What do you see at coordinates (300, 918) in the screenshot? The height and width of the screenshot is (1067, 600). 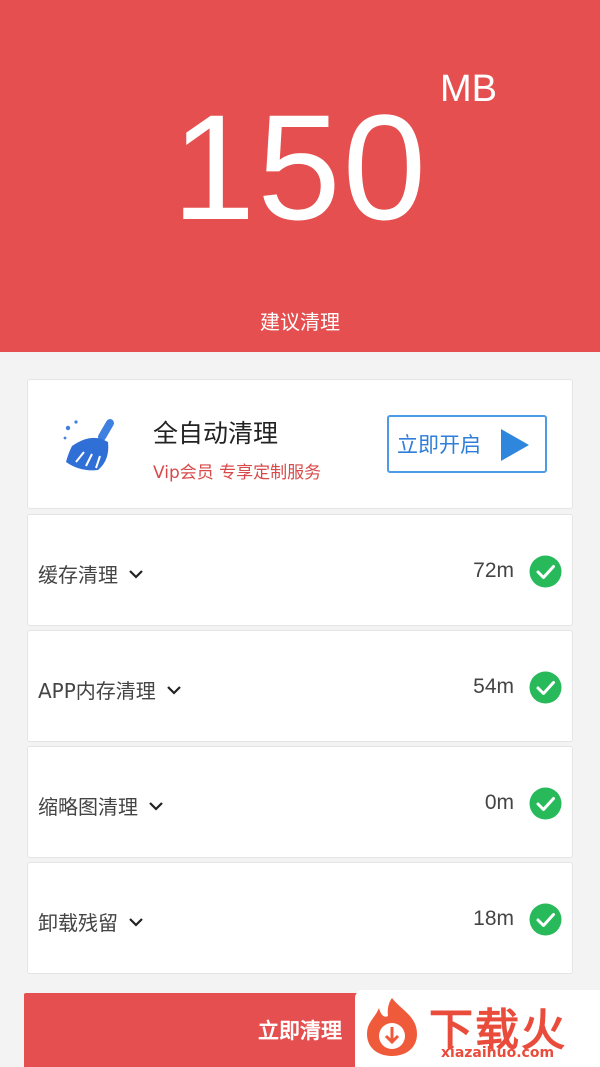 I see `list-item-uninstall-residue: 卸载残留 18m` at bounding box center [300, 918].